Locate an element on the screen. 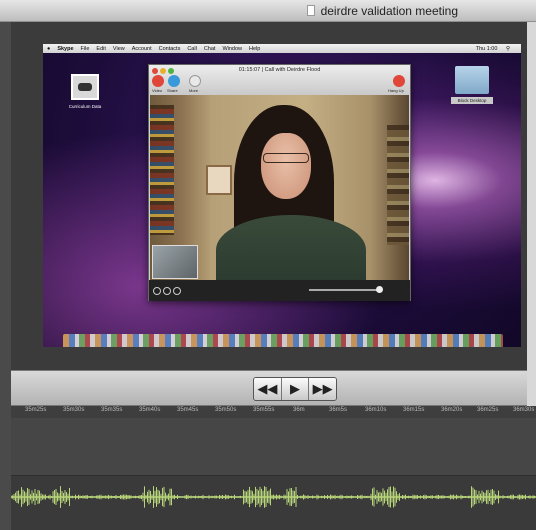 The width and height of the screenshot is (536, 530). tick-label: 35m55s is located at coordinates (264, 410).